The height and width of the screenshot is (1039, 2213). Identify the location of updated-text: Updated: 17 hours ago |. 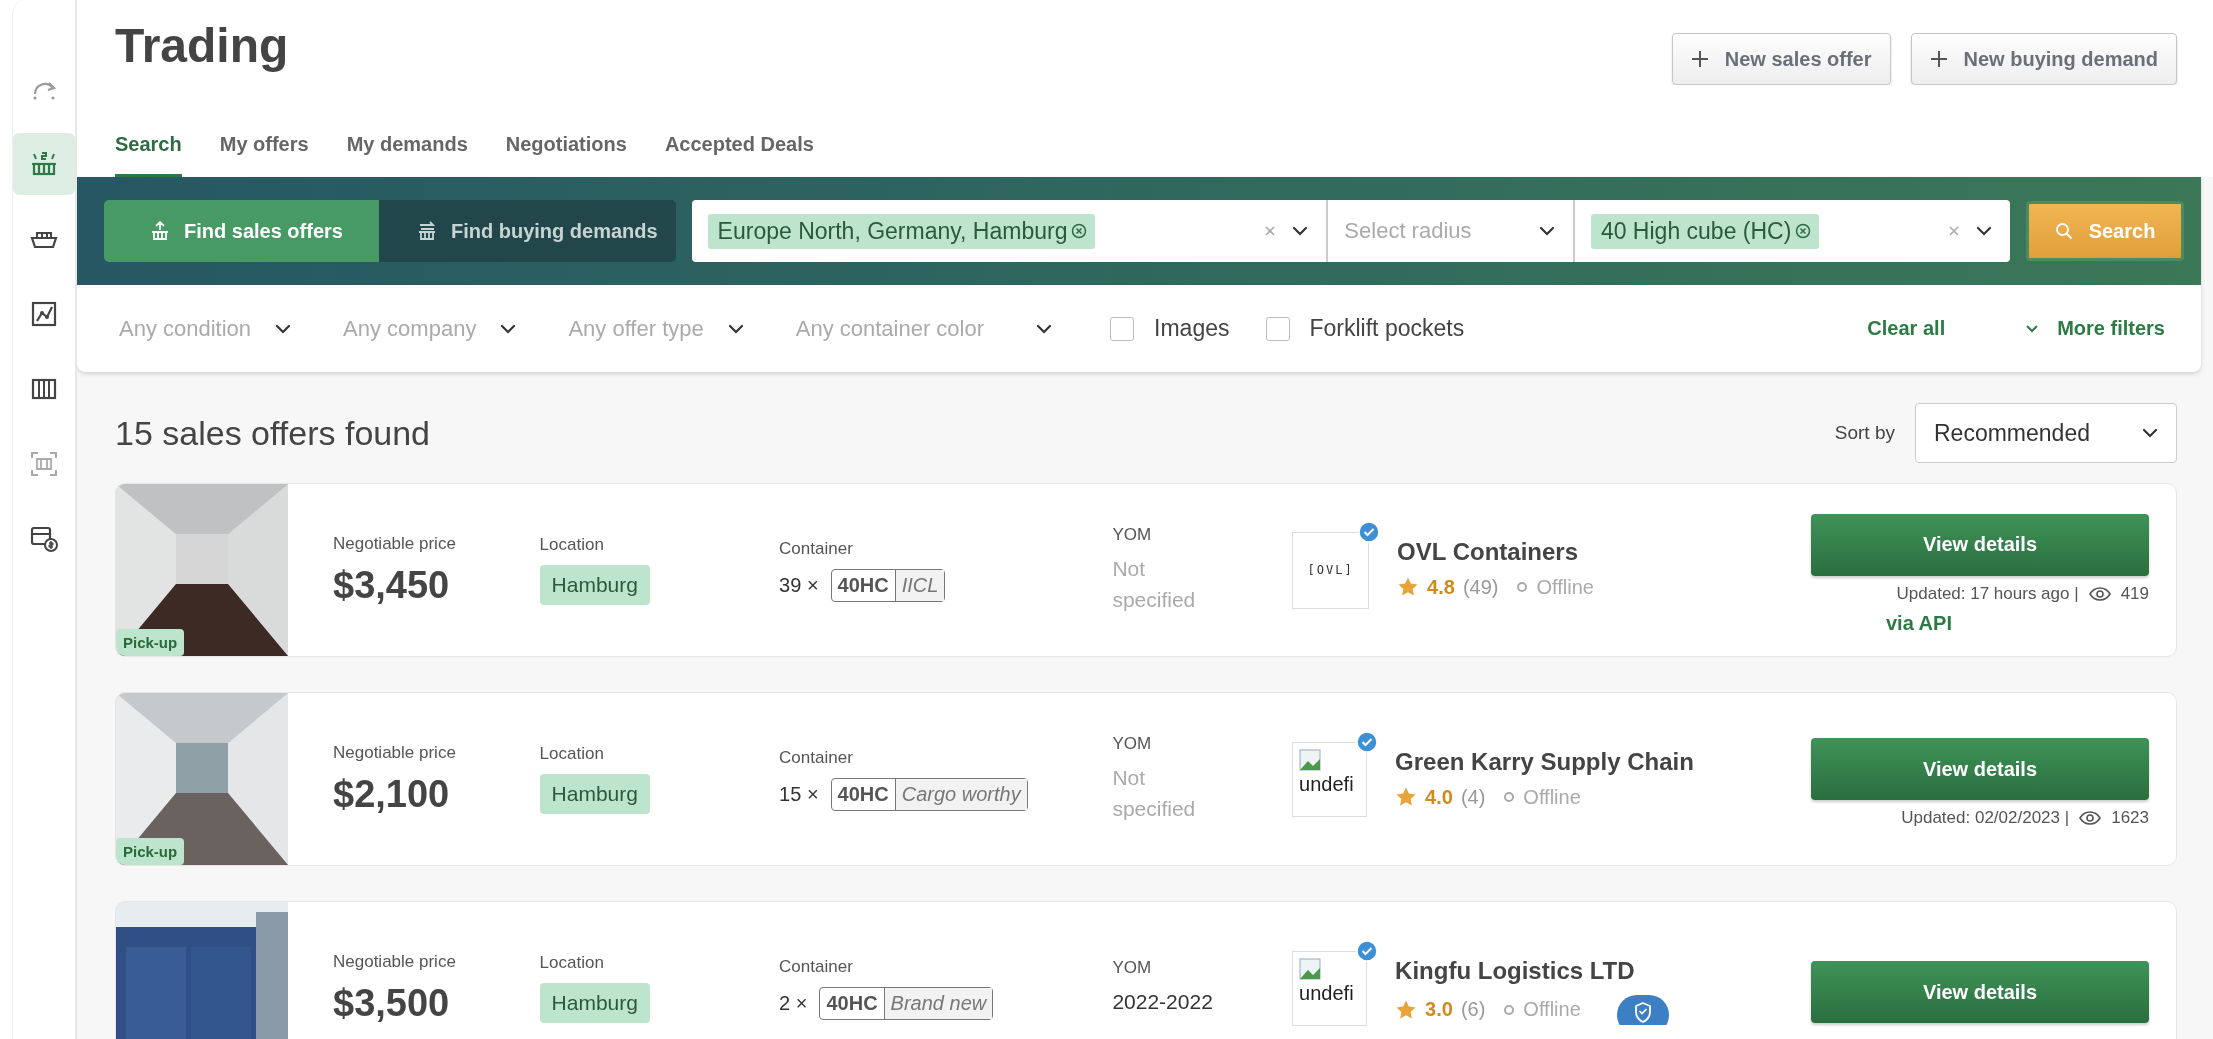
(1987, 593).